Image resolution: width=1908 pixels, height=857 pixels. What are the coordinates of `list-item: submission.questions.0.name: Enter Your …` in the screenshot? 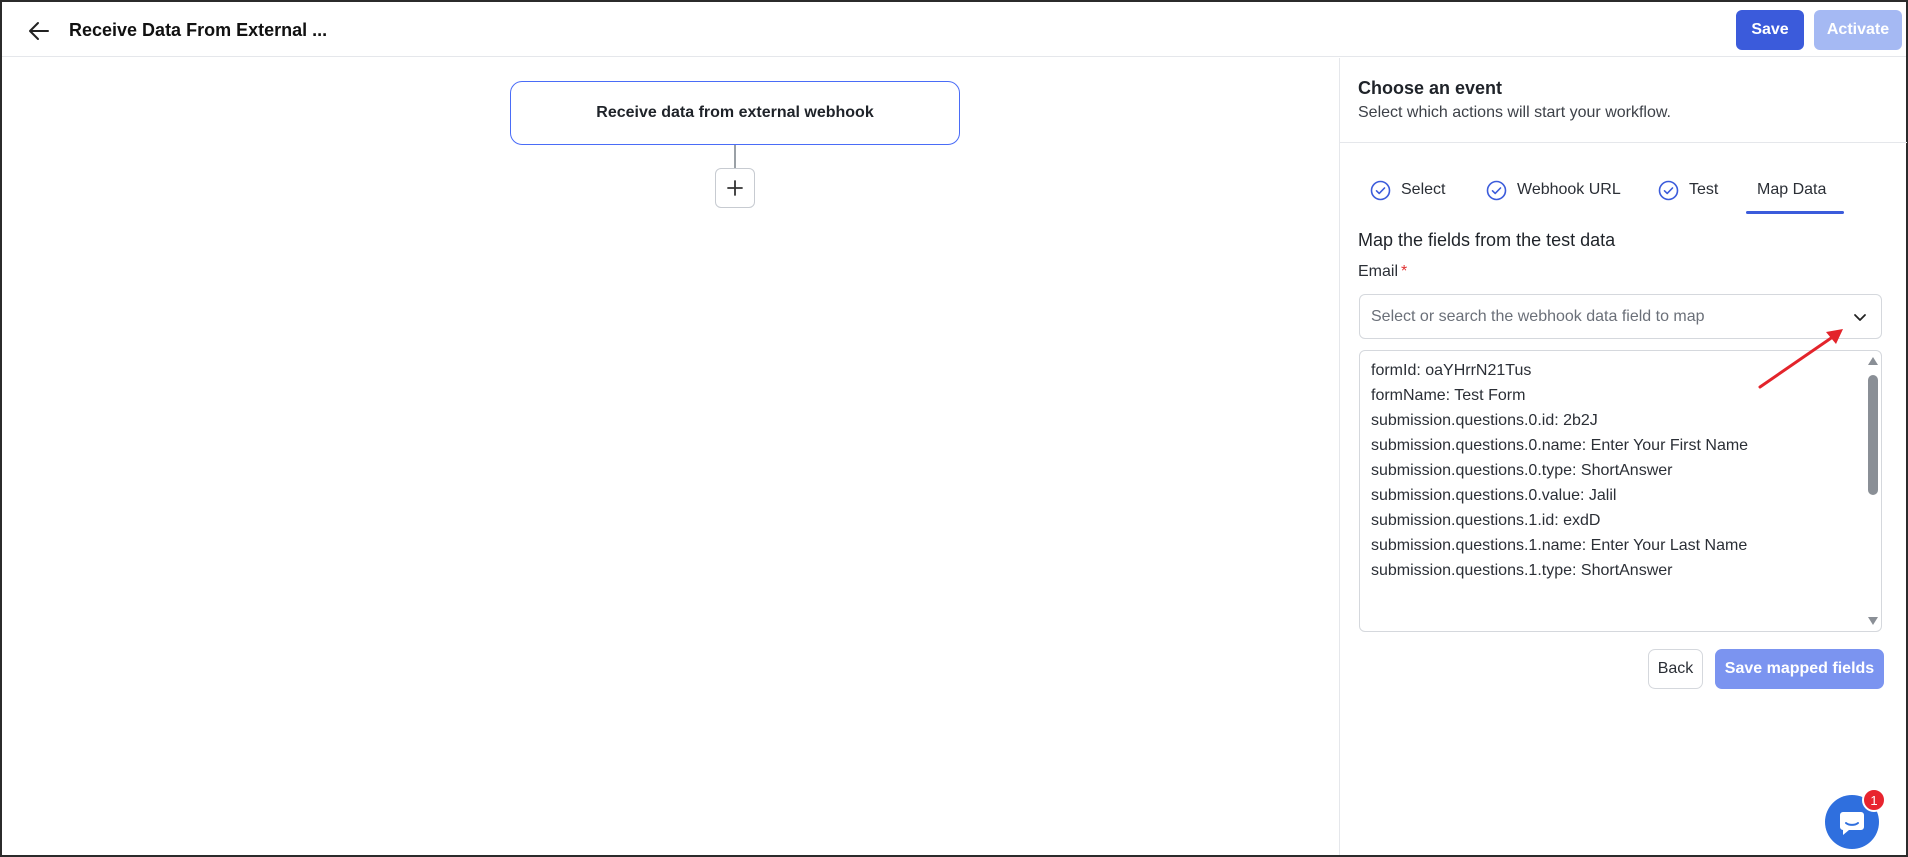 It's located at (1559, 446).